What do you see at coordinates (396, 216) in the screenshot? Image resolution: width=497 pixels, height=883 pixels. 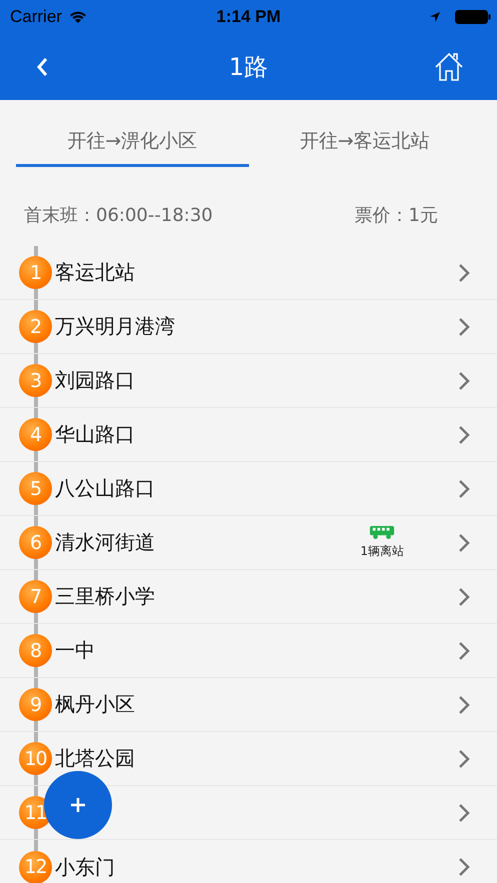 I see `fare-label: 票价：1元` at bounding box center [396, 216].